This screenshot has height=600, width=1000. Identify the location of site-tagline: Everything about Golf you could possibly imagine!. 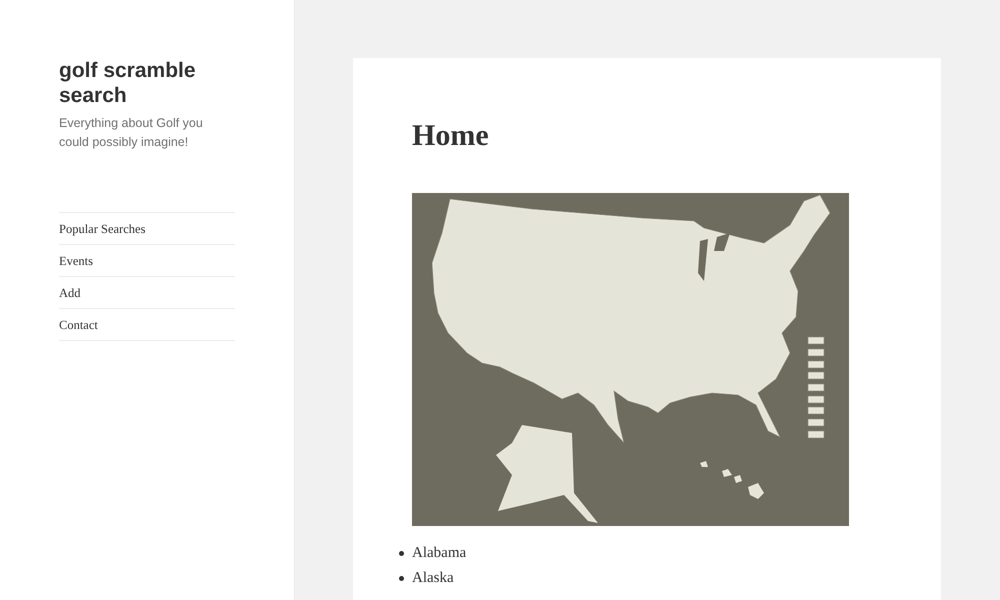
(131, 133).